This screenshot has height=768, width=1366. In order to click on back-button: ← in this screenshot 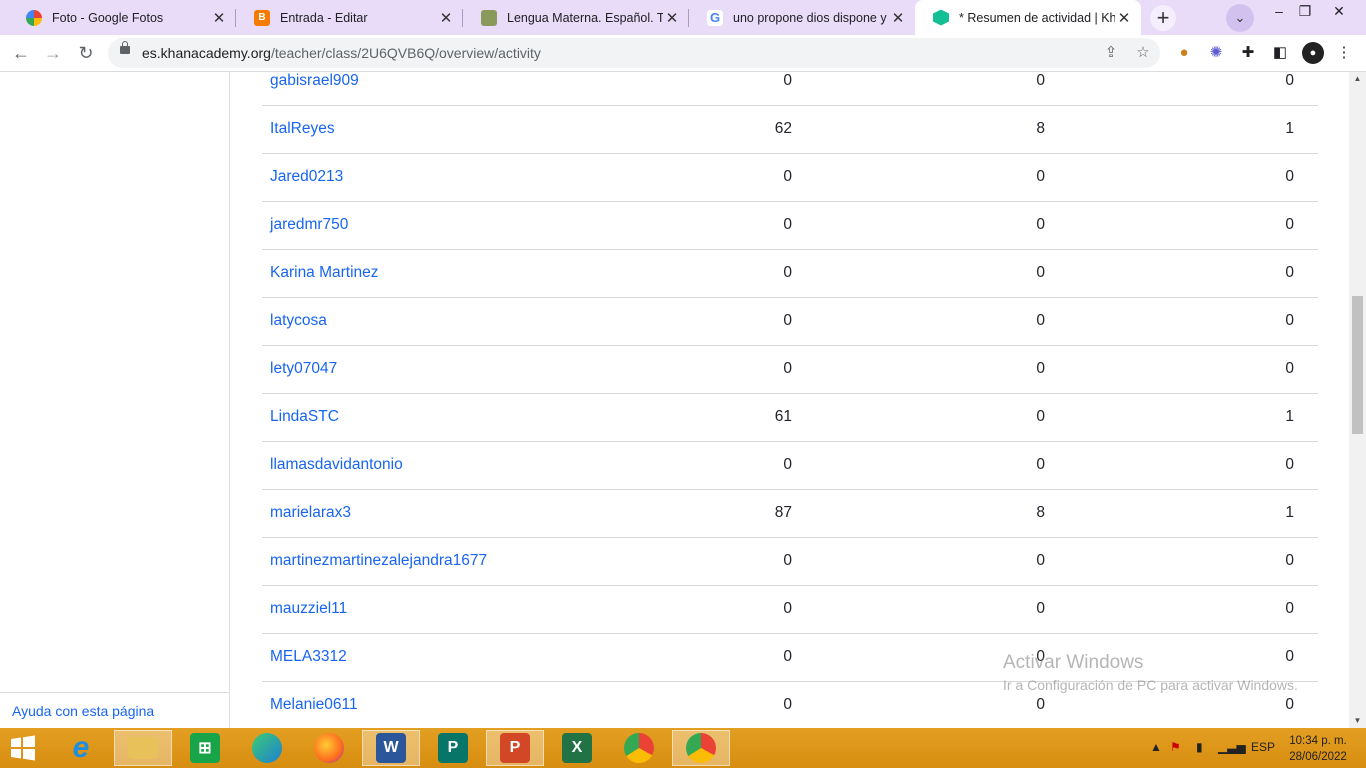, I will do `click(21, 53)`.